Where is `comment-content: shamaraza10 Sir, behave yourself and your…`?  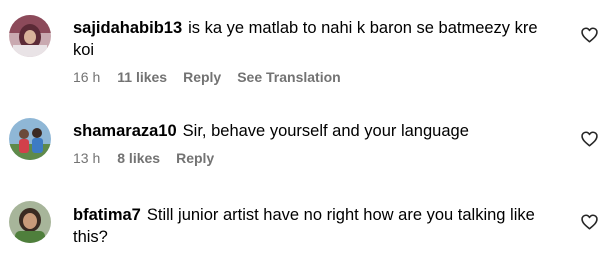
comment-content: shamaraza10 Sir, behave yourself and your… is located at coordinates (318, 143).